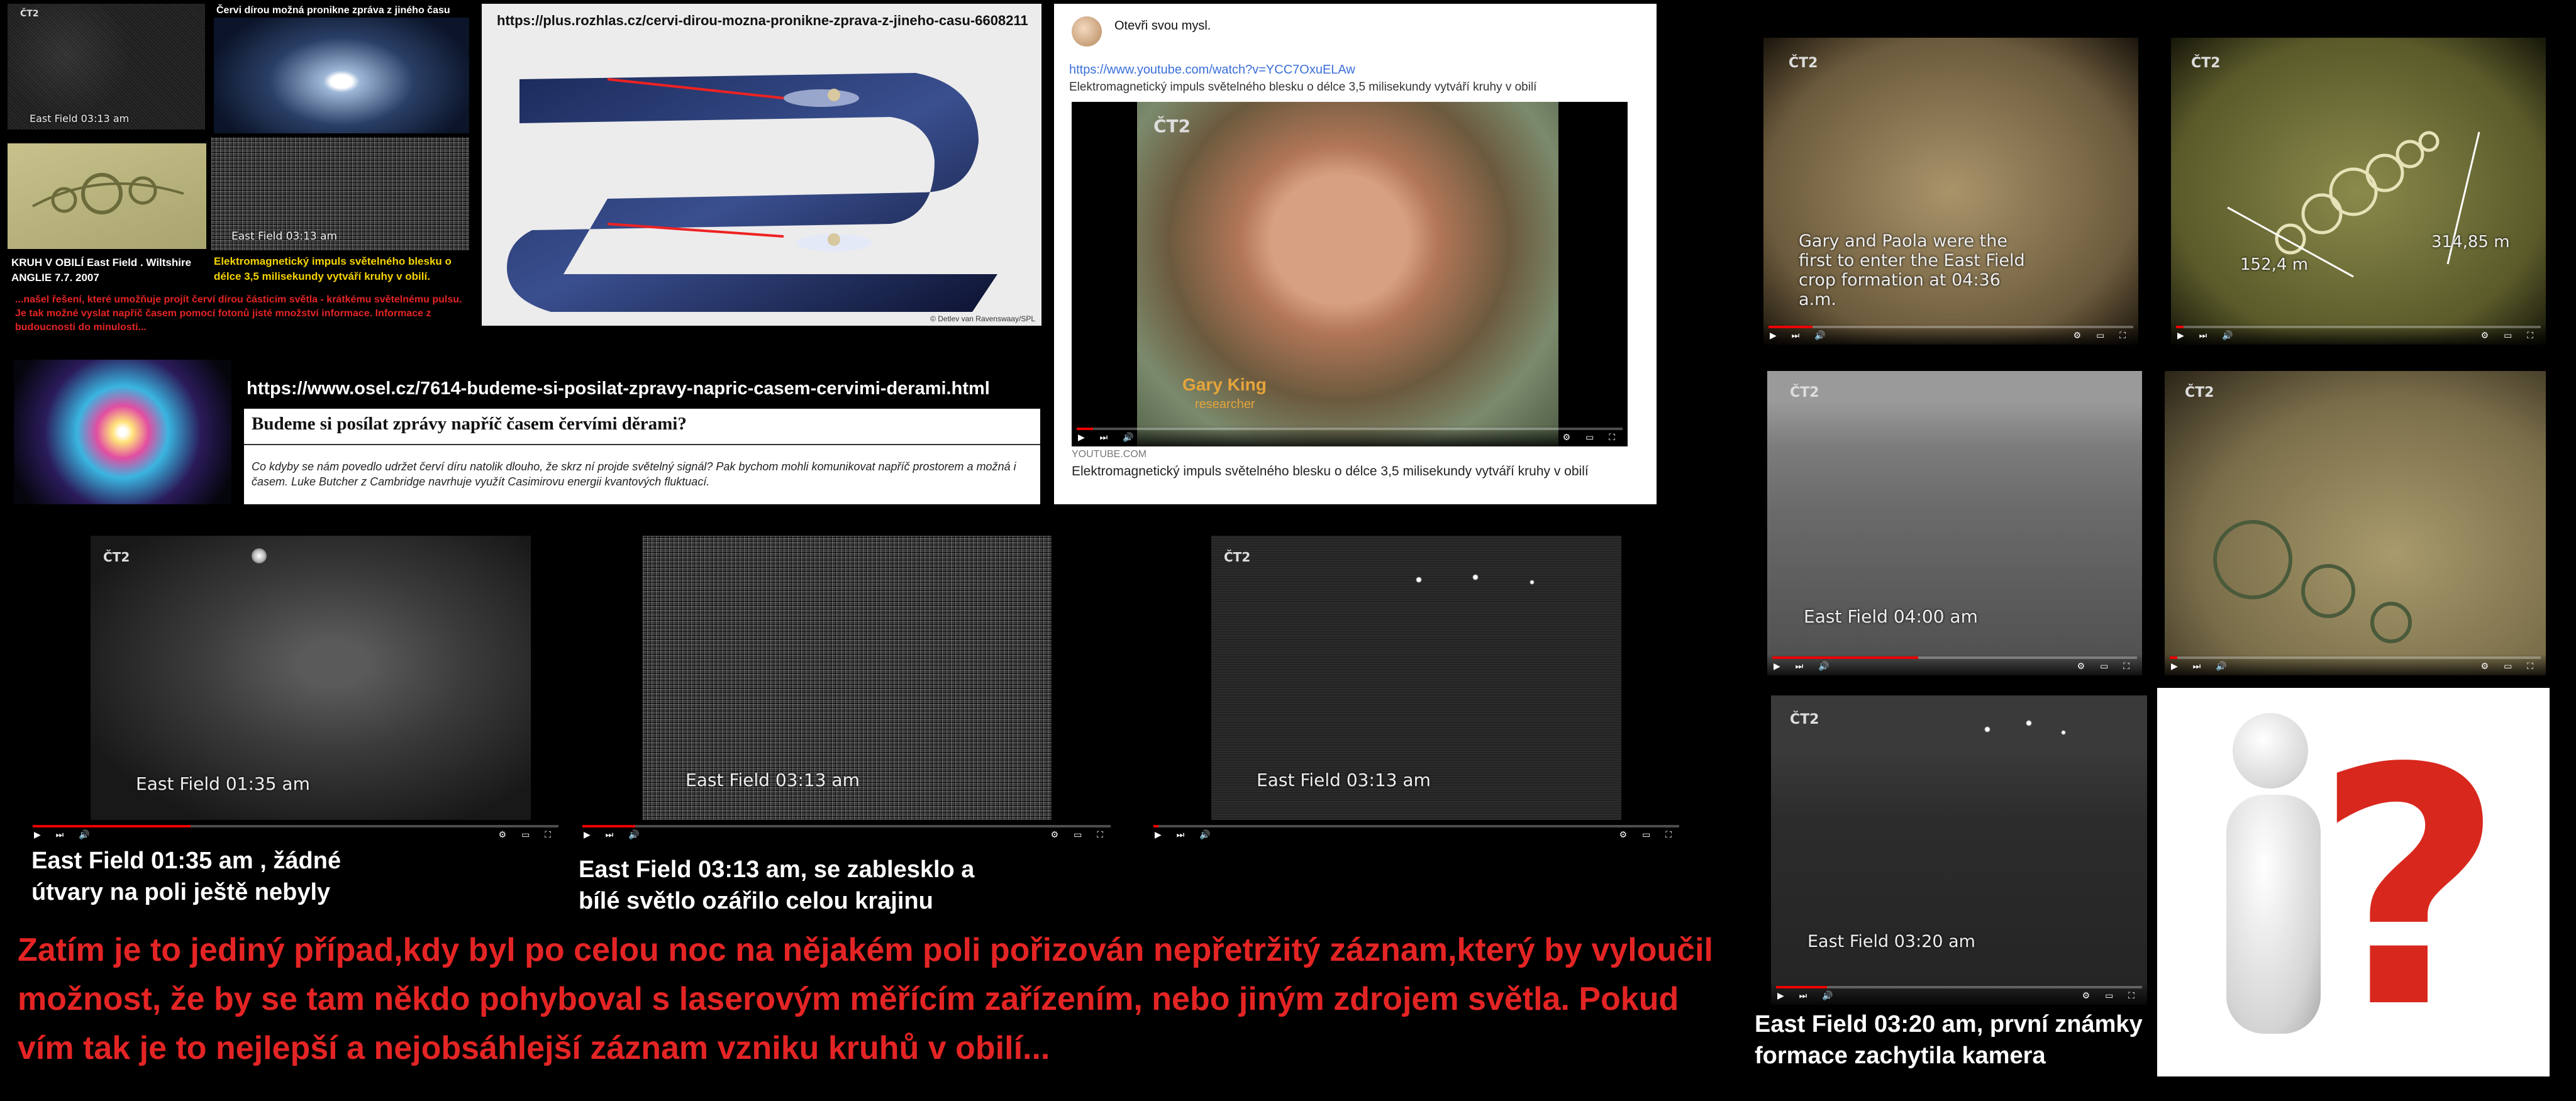 This screenshot has width=2576, height=1101. What do you see at coordinates (1891, 941) in the screenshot?
I see `timestamp-label: East Field 03:20 am` at bounding box center [1891, 941].